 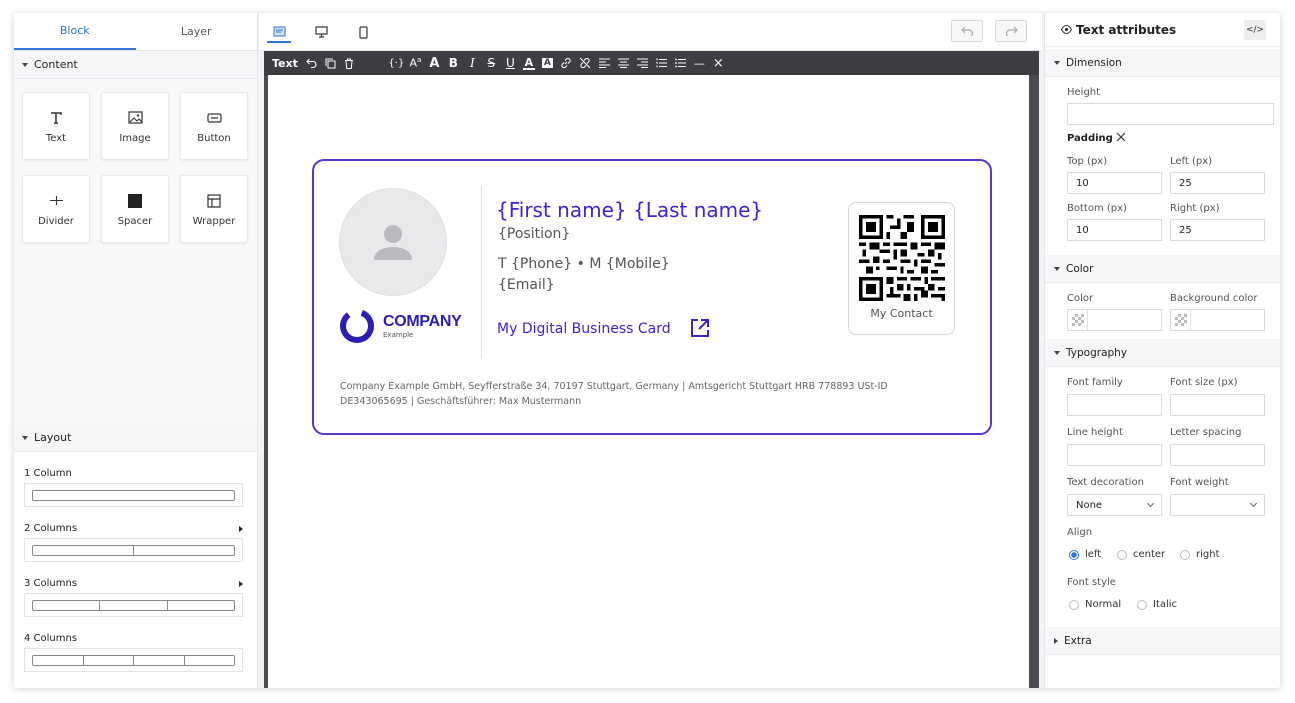 I want to click on ordered-list-icon, so click(x=661, y=63).